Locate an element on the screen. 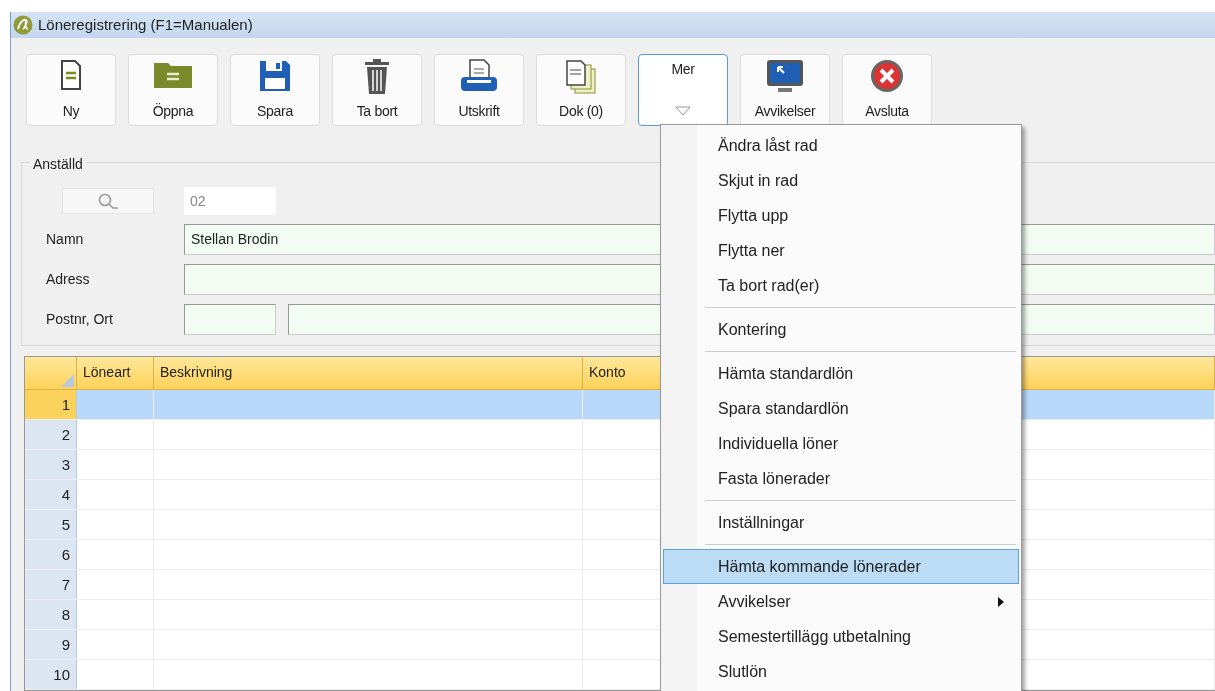 This screenshot has width=1215, height=691. row-number: 1 is located at coordinates (51, 404).